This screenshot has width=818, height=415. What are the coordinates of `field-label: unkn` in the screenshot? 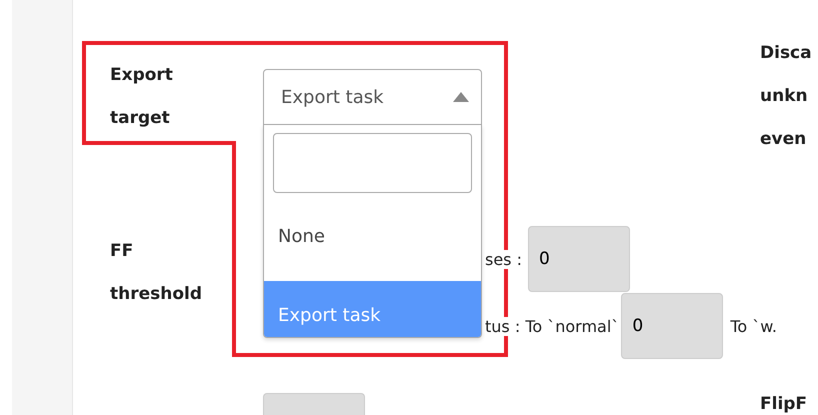 It's located at (784, 96).